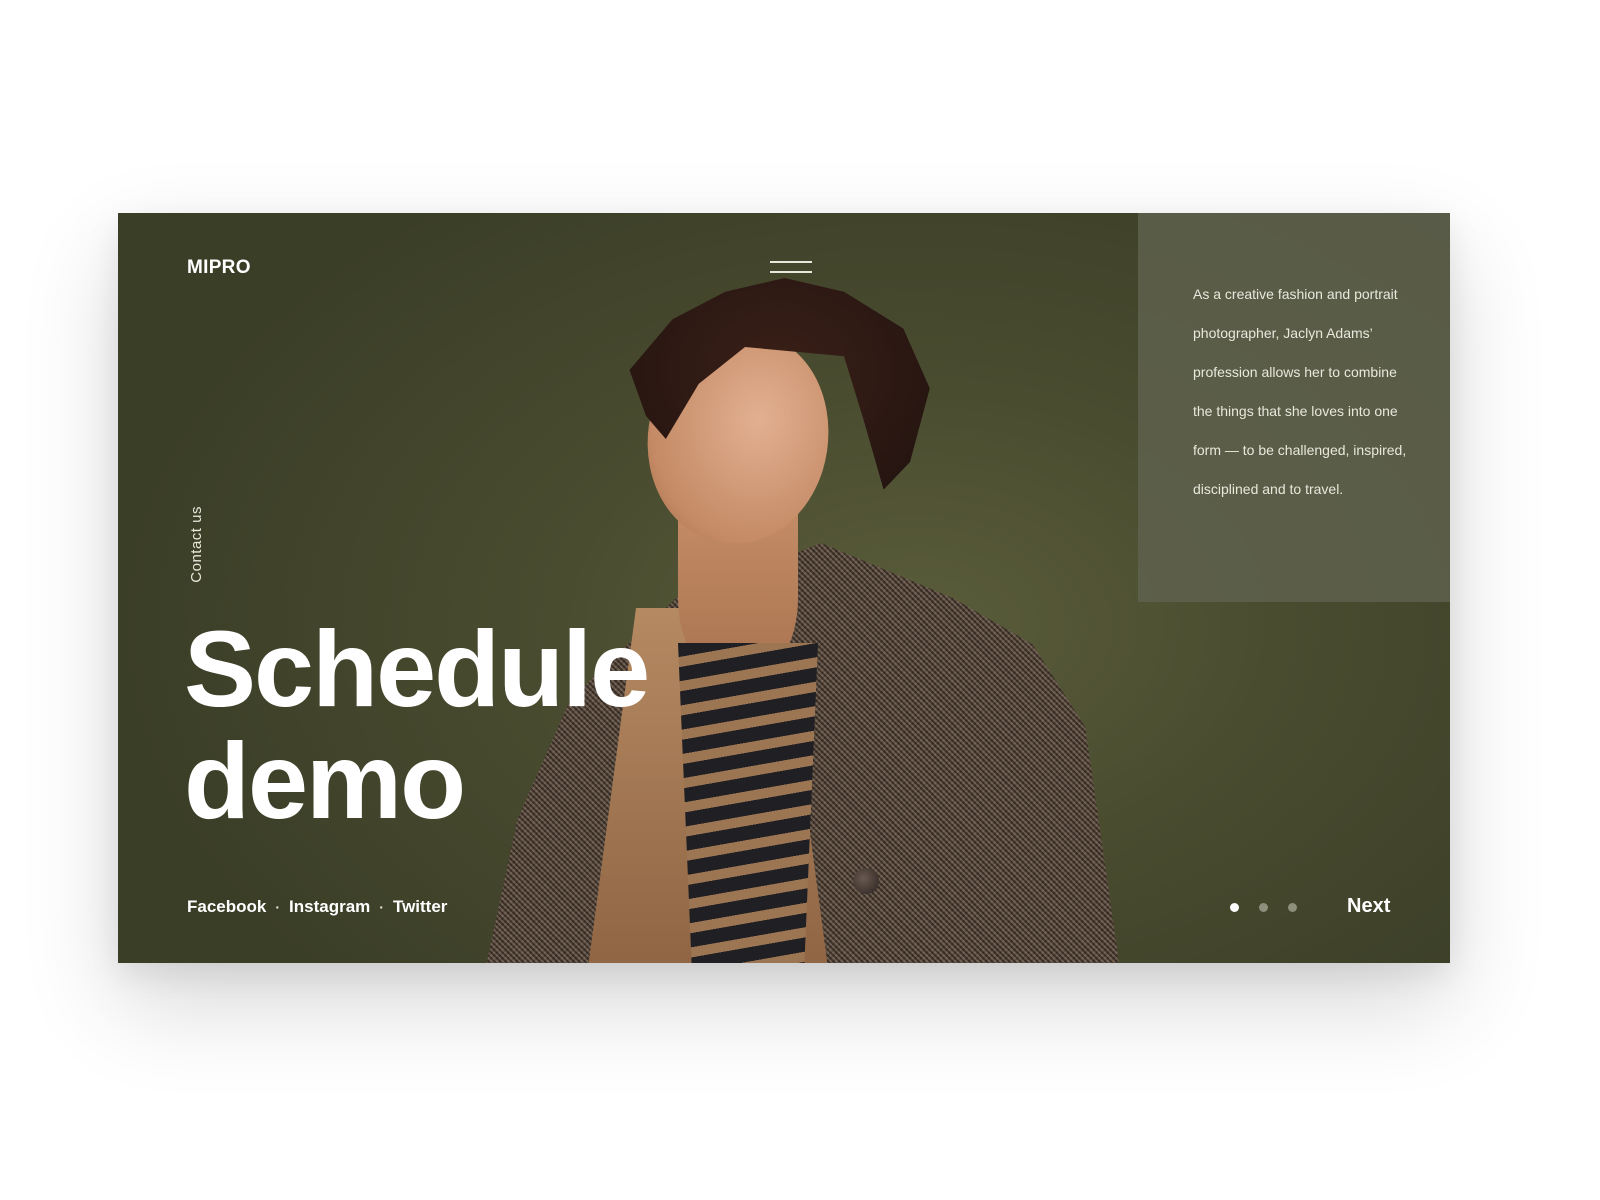 Image resolution: width=1600 pixels, height=1200 pixels. Describe the element at coordinates (196, 544) in the screenshot. I see `contact-us-link: Contact us` at that location.